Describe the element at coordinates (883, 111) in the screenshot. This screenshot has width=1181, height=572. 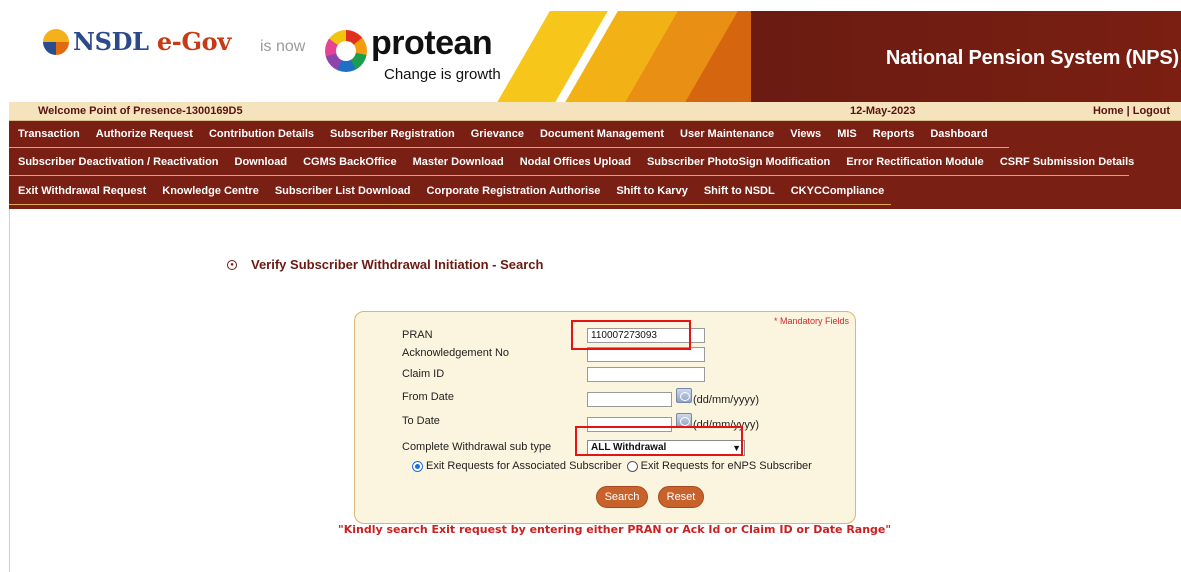
I see `current-date: 12-May-2023` at that location.